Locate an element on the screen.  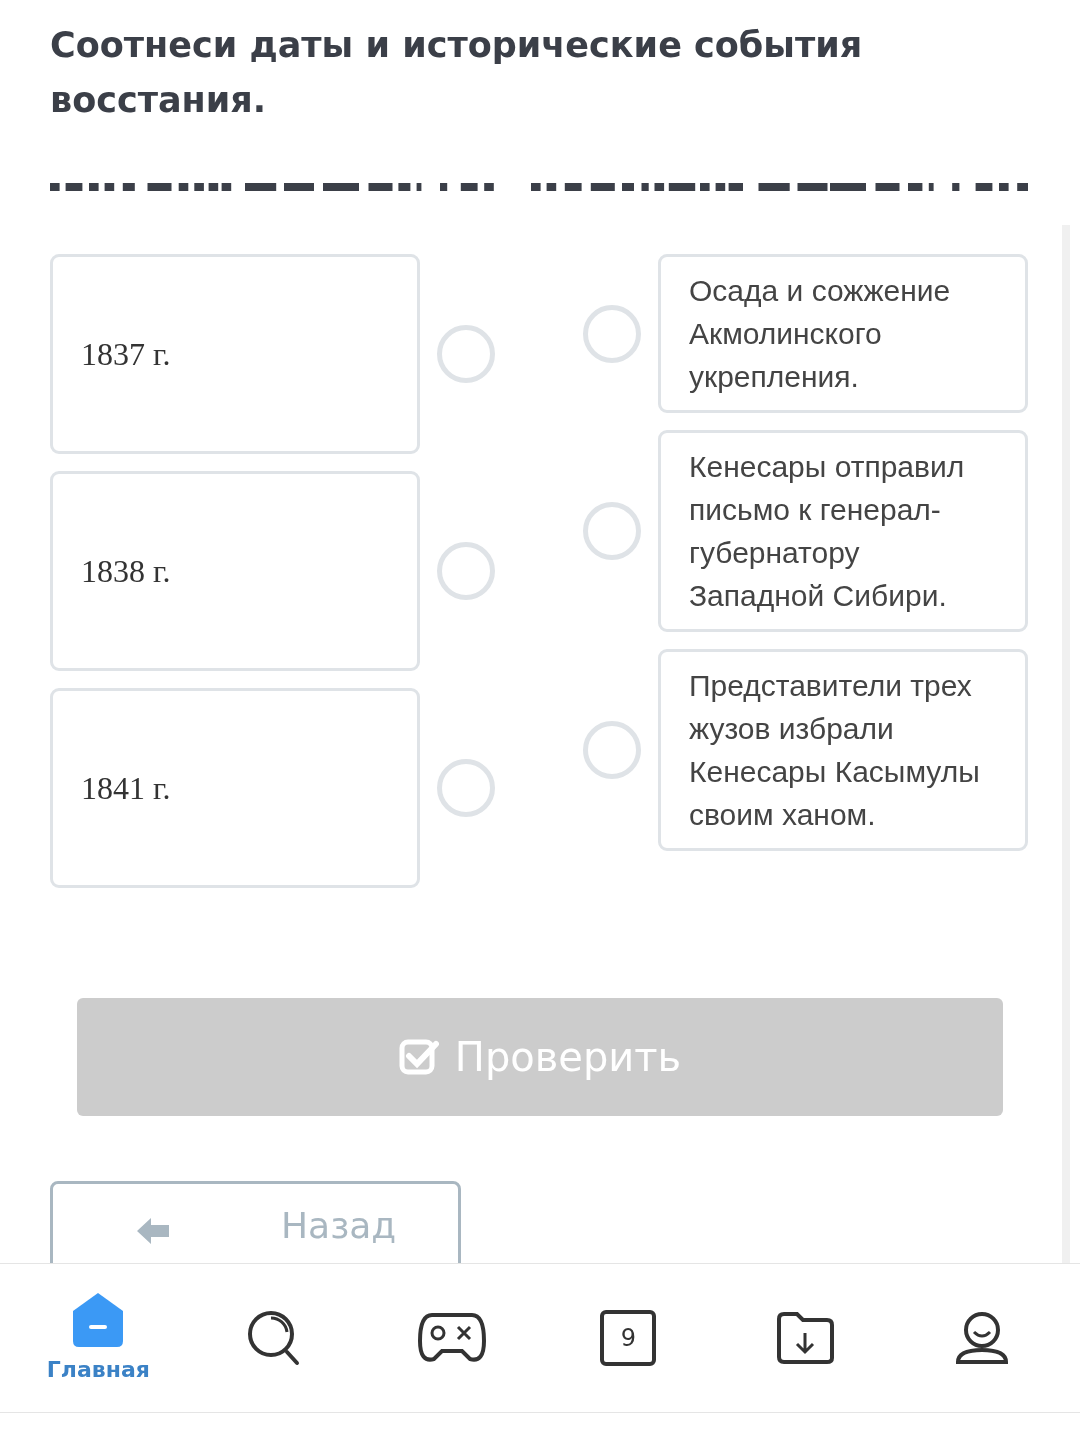
event-card: Представители трех жузов избрали Кенесары Касымулы своим ханом. is located at coordinates (843, 750).